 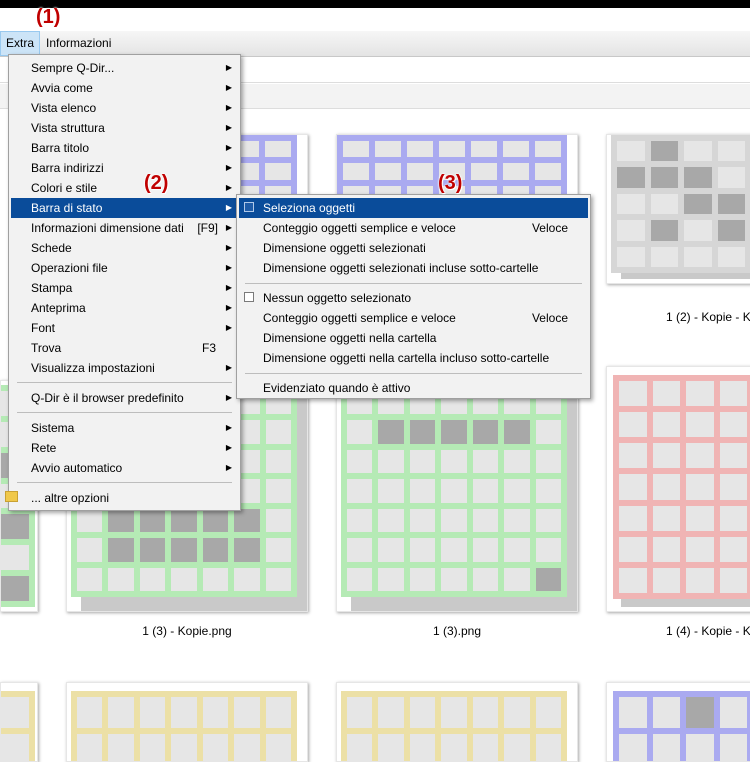 I want to click on annotation-3: (3), so click(x=450, y=183).